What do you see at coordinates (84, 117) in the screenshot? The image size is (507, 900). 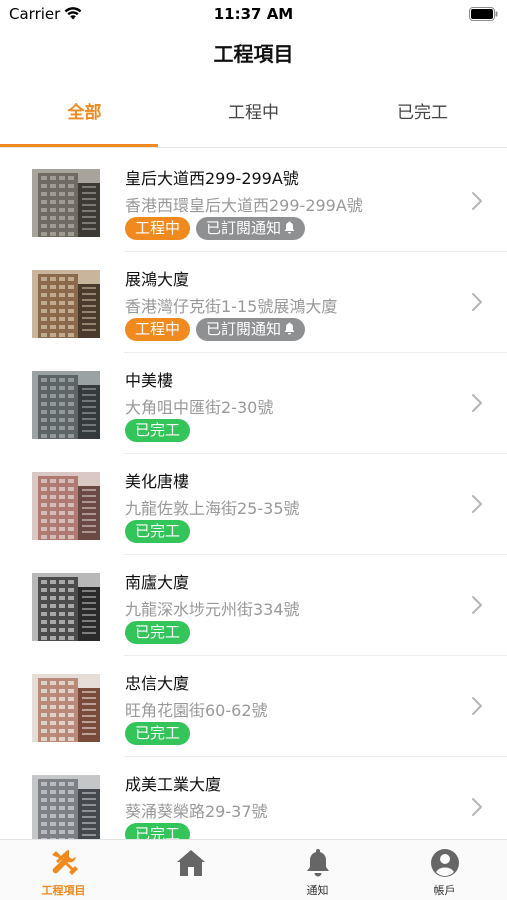 I see `tab-all: 全部` at bounding box center [84, 117].